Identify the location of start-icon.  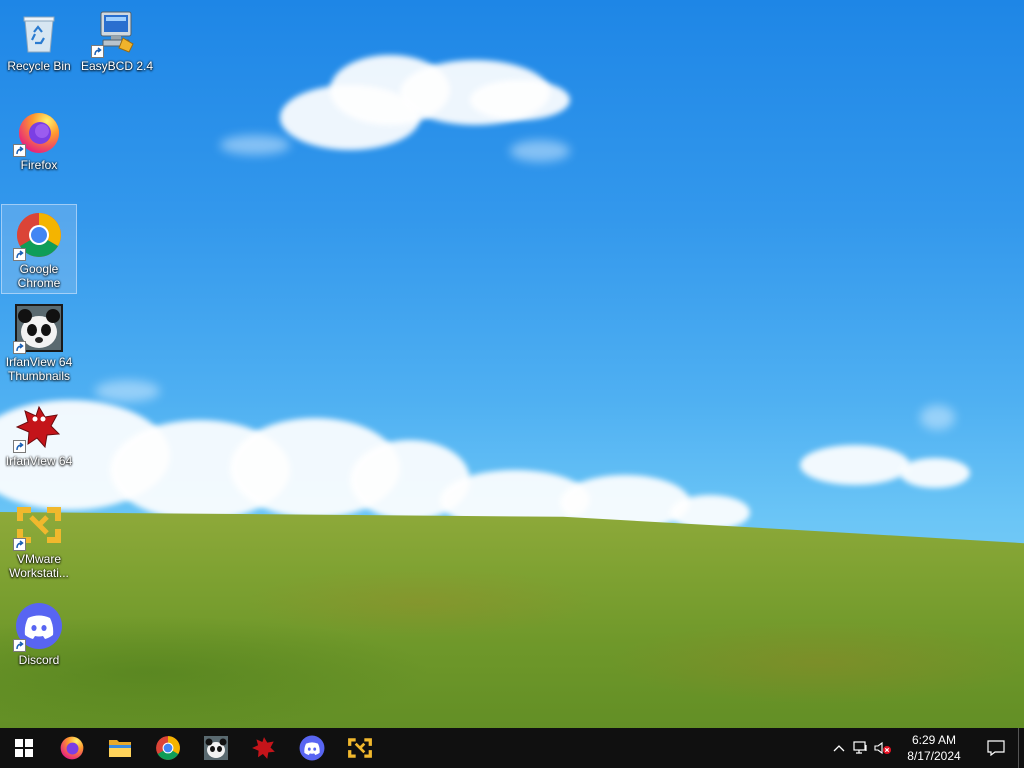
(24, 748).